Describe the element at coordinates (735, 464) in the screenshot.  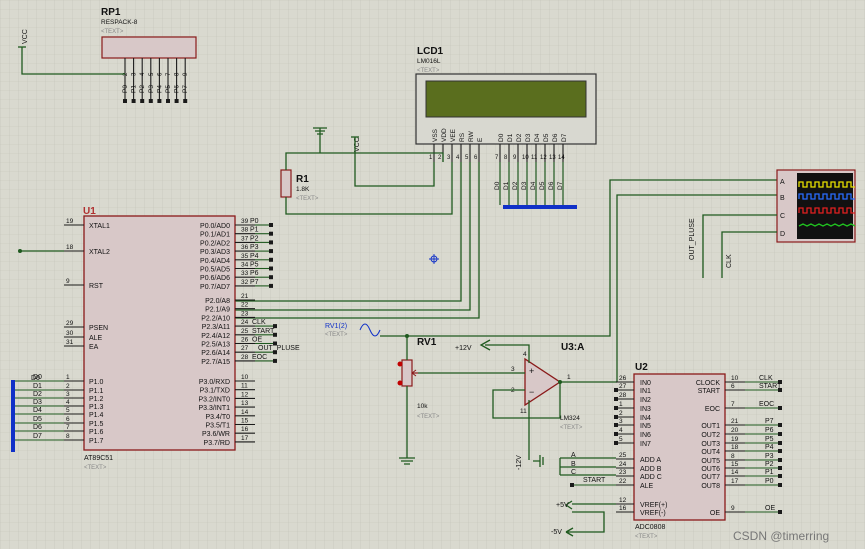
I see `u2-right-pin-num: 15` at that location.